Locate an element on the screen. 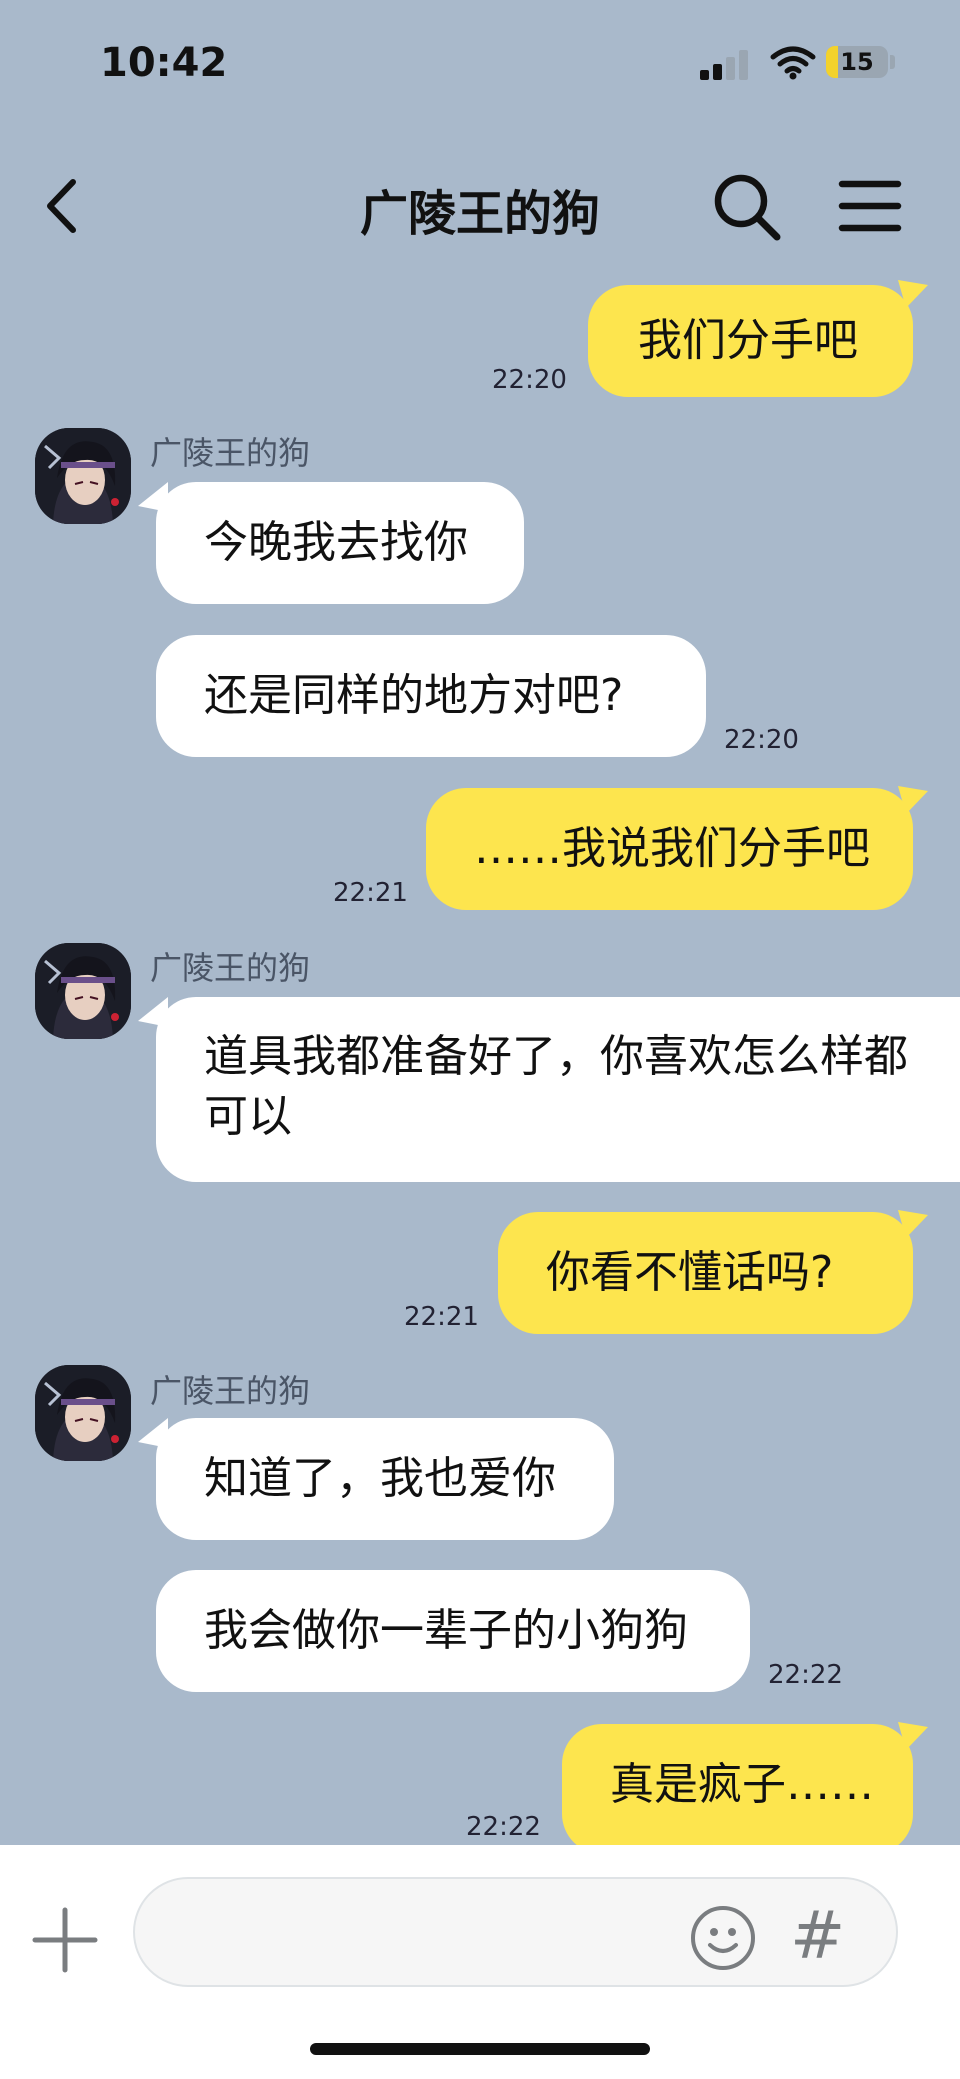 Image resolution: width=960 pixels, height=2079 pixels. message-bubble-received: 还是同样的地方对吧? is located at coordinates (431, 696).